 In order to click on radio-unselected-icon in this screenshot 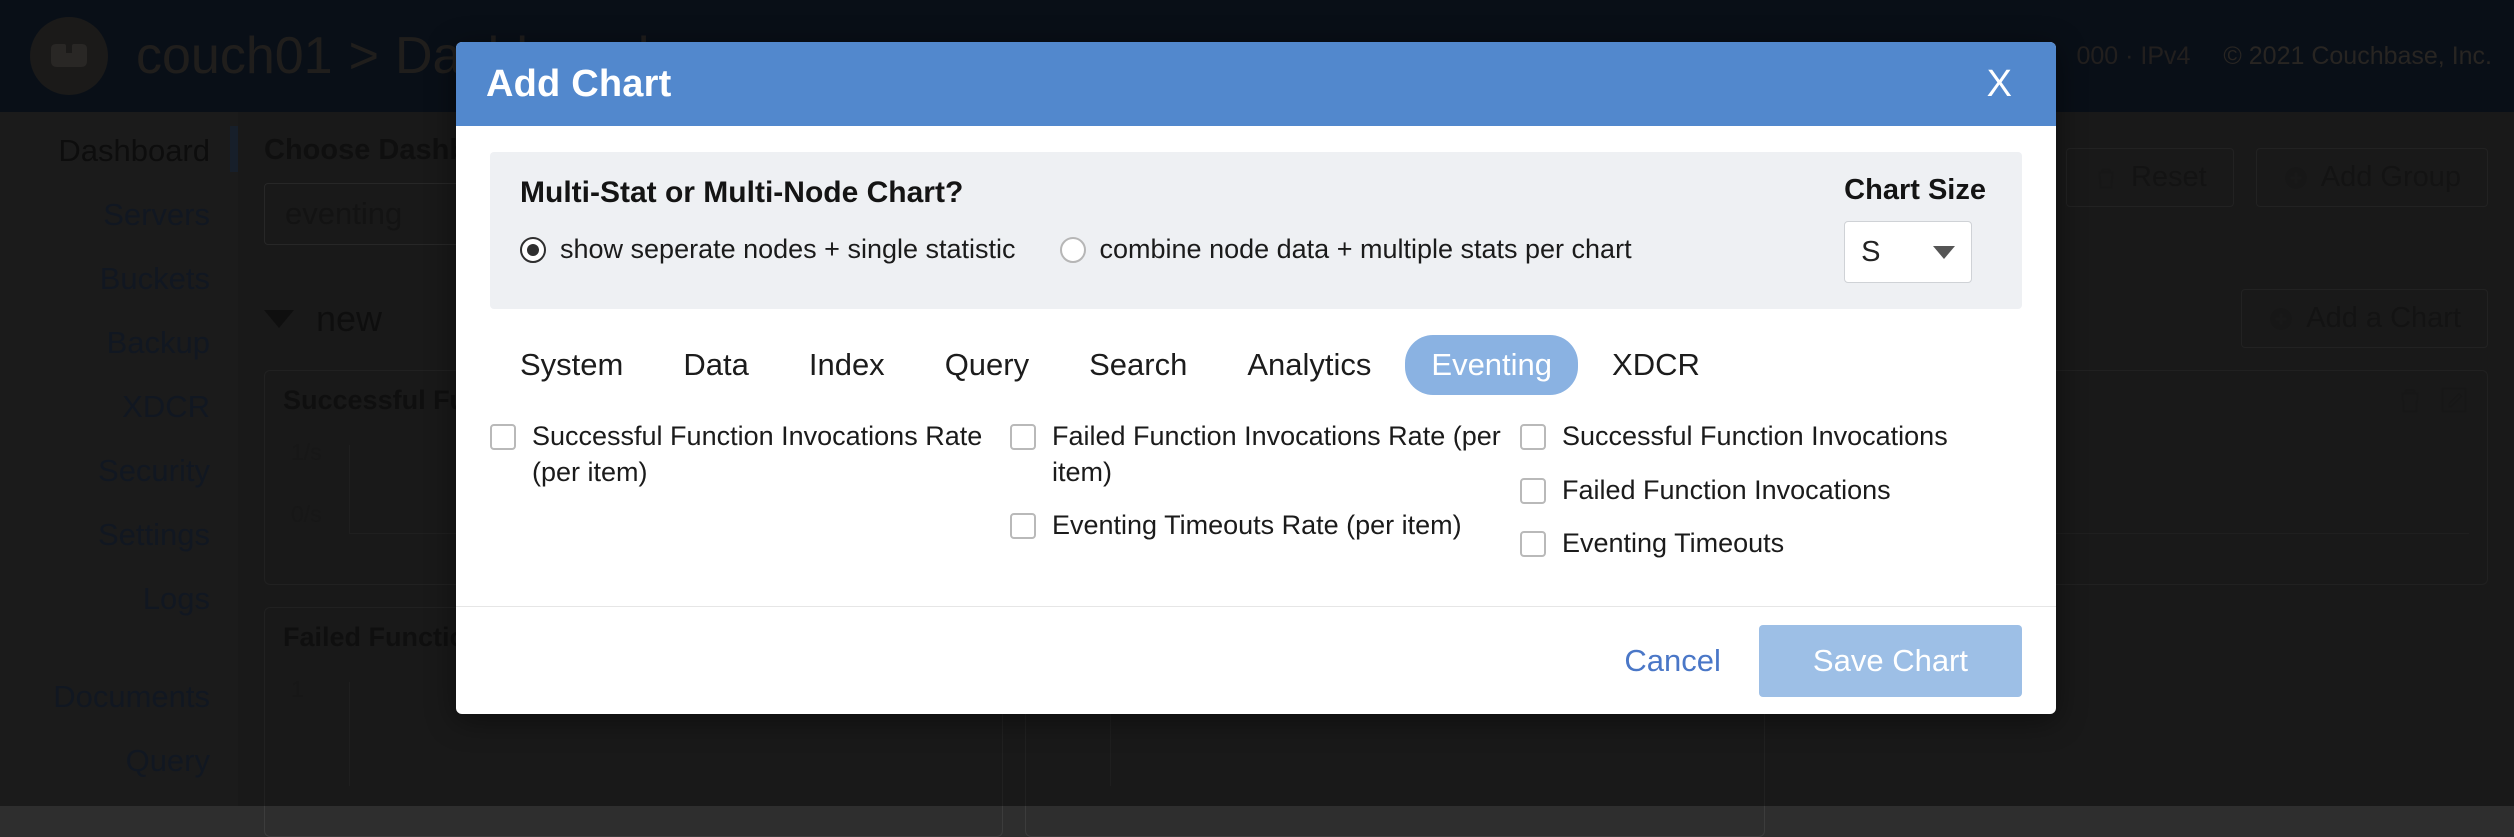, I will do `click(1073, 250)`.